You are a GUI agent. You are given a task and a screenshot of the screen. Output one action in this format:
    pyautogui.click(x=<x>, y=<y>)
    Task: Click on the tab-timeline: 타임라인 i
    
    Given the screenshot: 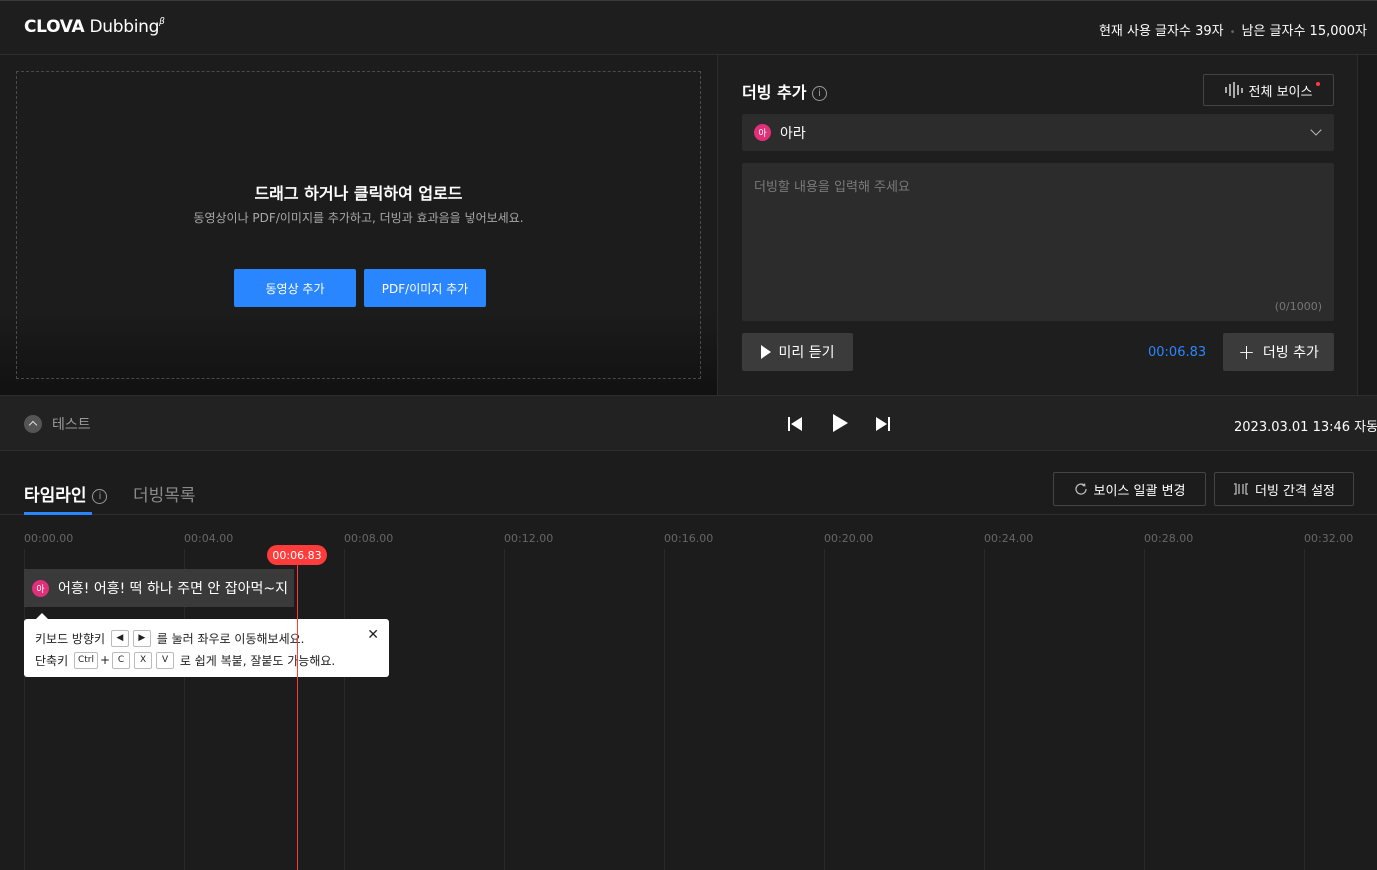 What is the action you would take?
    pyautogui.click(x=66, y=493)
    